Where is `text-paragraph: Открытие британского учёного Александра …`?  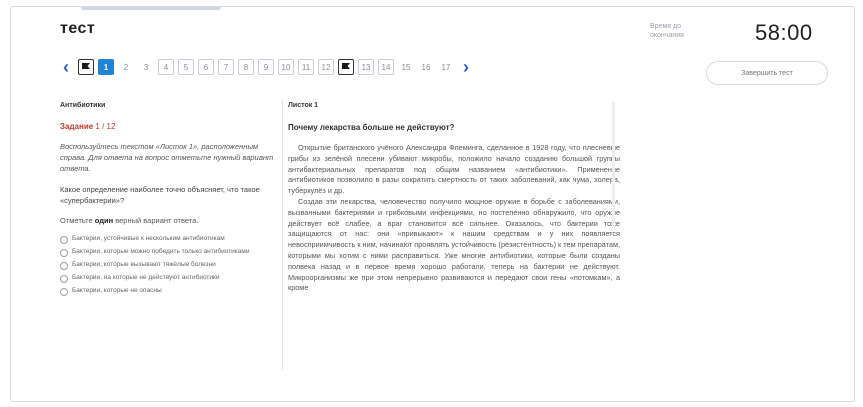 text-paragraph: Открытие британского учёного Александра … is located at coordinates (454, 169).